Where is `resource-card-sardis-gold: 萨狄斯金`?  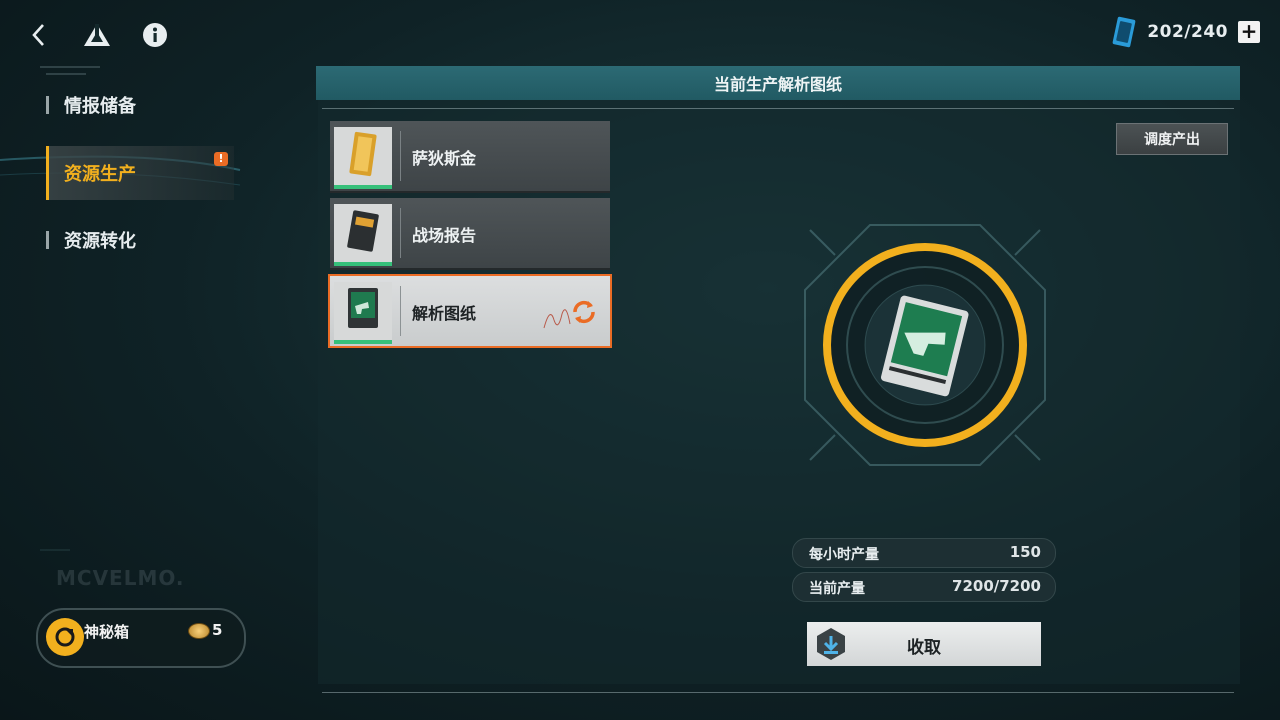 resource-card-sardis-gold: 萨狄斯金 is located at coordinates (470, 157).